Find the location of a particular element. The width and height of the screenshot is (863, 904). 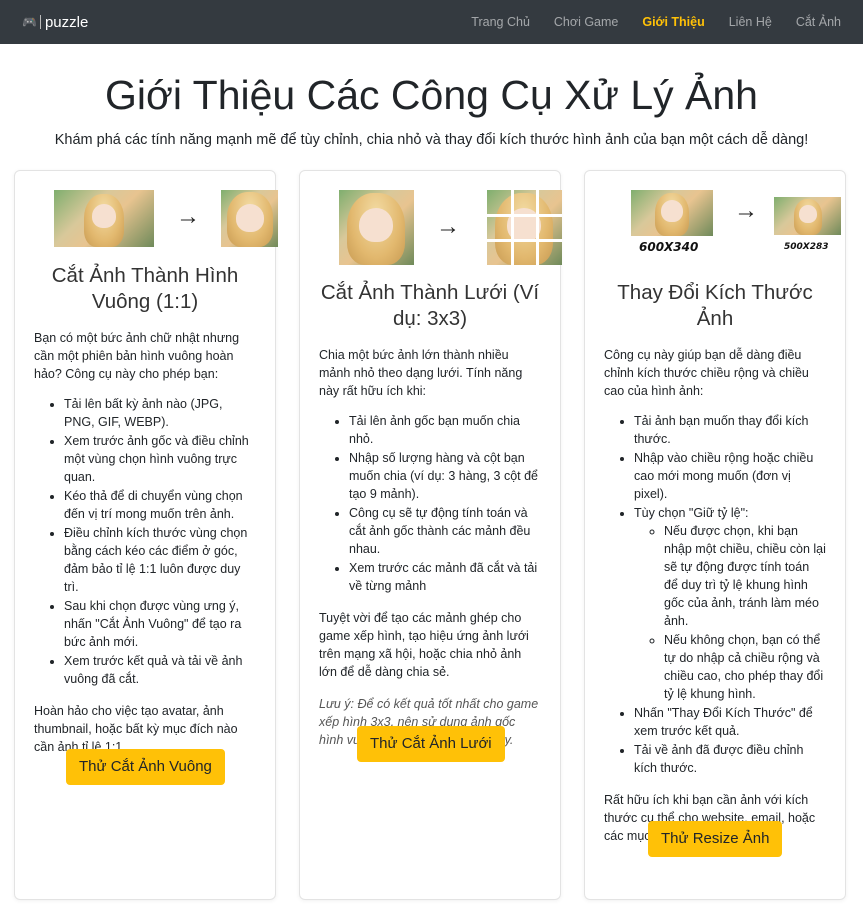

keep-ratio-option-label: Tùy chọn "Giữ tỷ lệ": is located at coordinates (691, 513).